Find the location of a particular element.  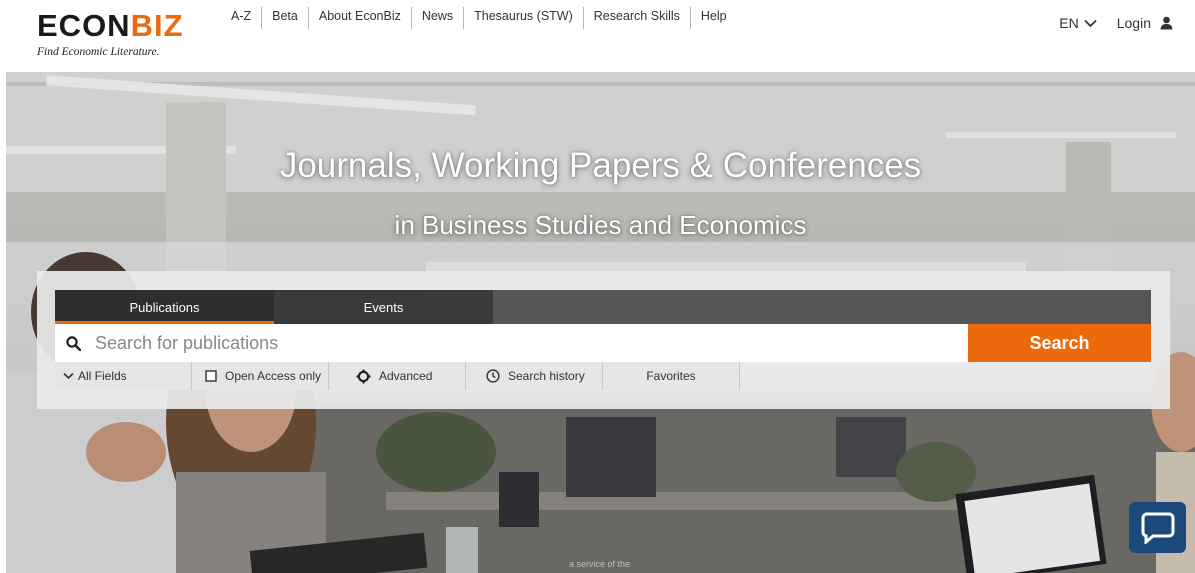

chat-bubble-icon is located at coordinates (1157, 528).